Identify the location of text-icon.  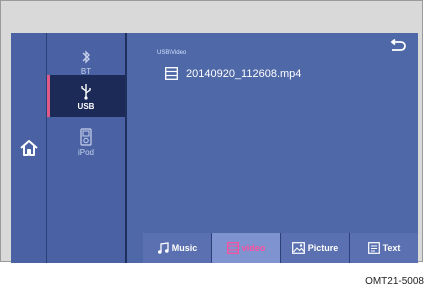
(373, 248).